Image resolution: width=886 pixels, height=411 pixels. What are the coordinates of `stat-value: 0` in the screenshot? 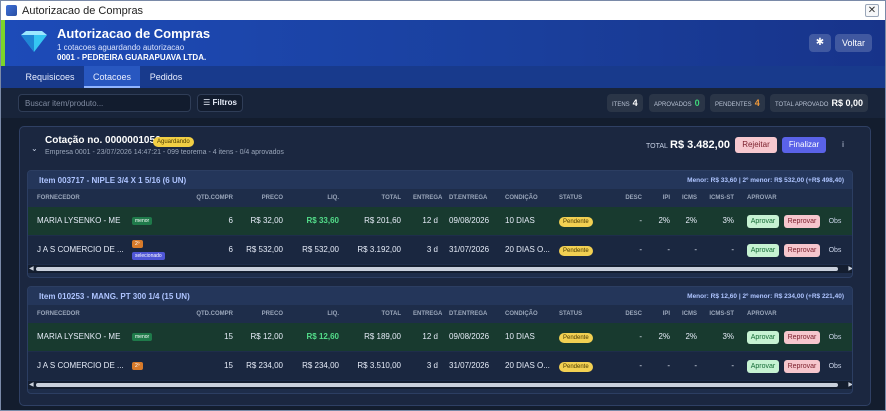 It's located at (697, 103).